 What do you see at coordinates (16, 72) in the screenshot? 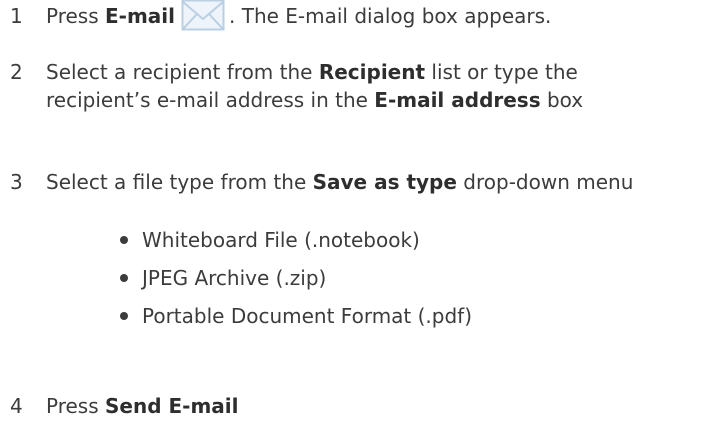
I see `step-number: 2` at bounding box center [16, 72].